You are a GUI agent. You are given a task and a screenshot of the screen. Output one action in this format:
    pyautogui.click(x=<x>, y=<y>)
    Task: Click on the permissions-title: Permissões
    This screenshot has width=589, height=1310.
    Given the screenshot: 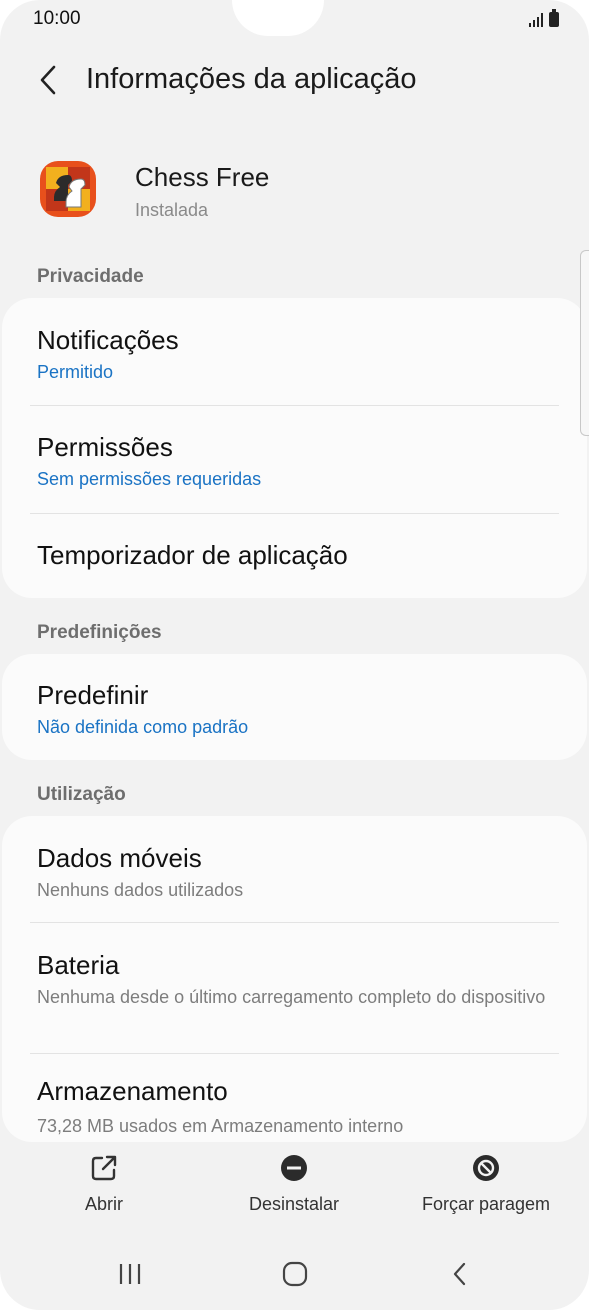 What is the action you would take?
    pyautogui.click(x=105, y=447)
    